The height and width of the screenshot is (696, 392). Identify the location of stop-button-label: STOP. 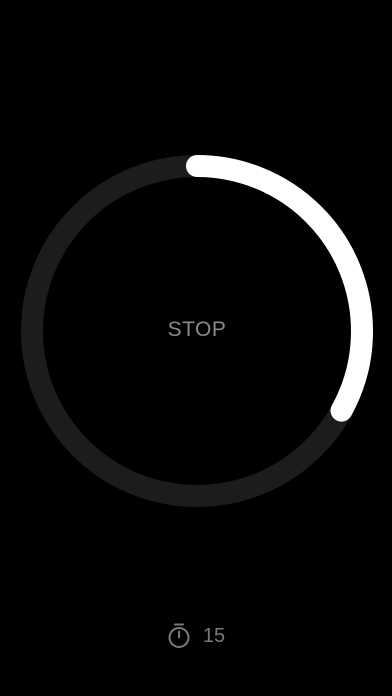
(197, 329).